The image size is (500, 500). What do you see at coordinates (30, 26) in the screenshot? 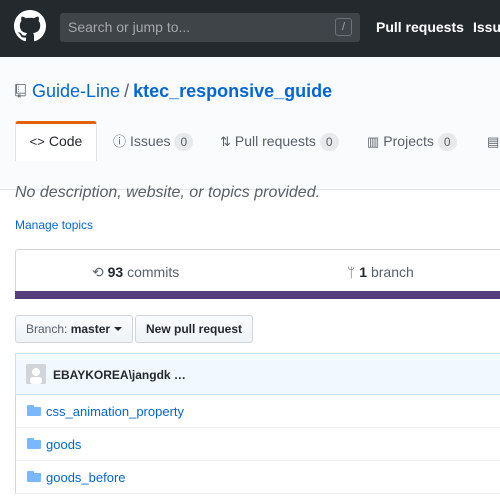
I see `github-logo-icon` at bounding box center [30, 26].